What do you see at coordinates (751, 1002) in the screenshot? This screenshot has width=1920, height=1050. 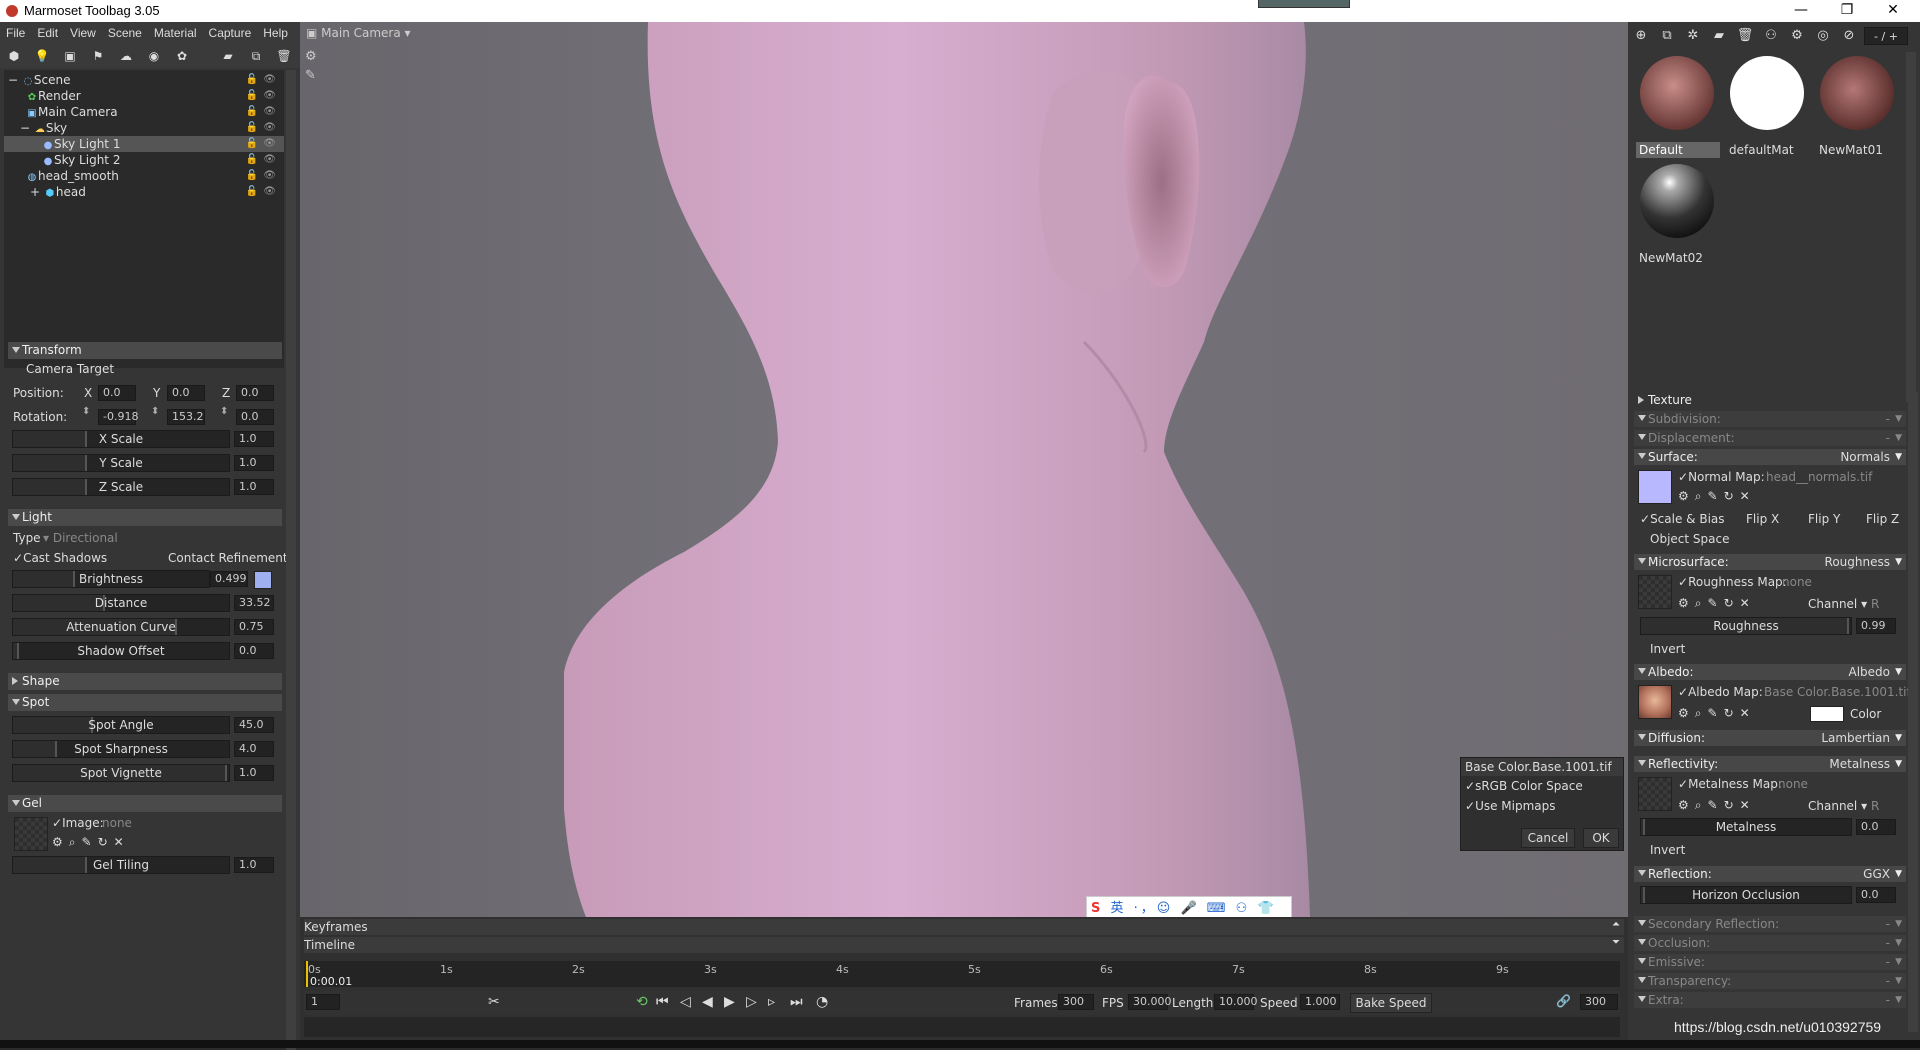 I see `step-forward-icon: ▷` at bounding box center [751, 1002].